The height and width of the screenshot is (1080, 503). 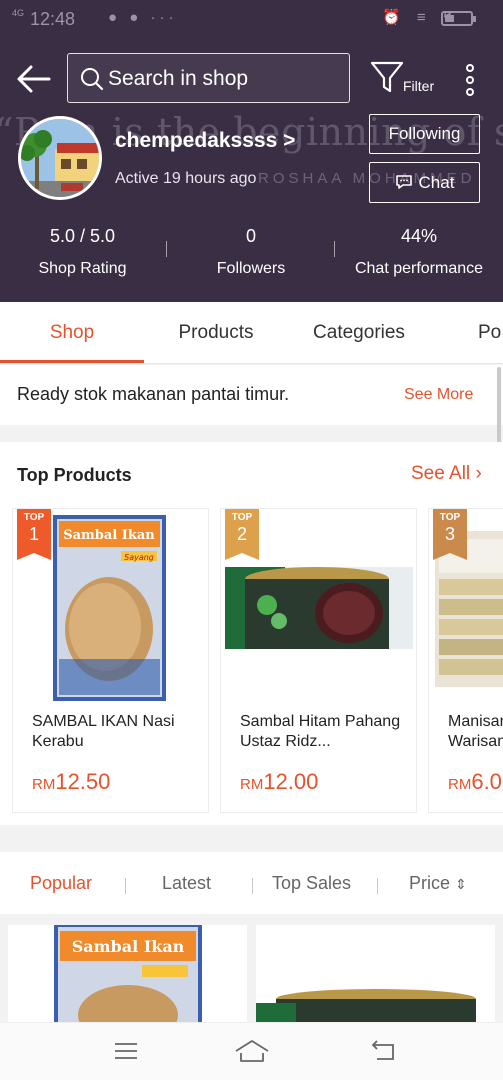 What do you see at coordinates (53, 19) in the screenshot?
I see `status-time: 12:48` at bounding box center [53, 19].